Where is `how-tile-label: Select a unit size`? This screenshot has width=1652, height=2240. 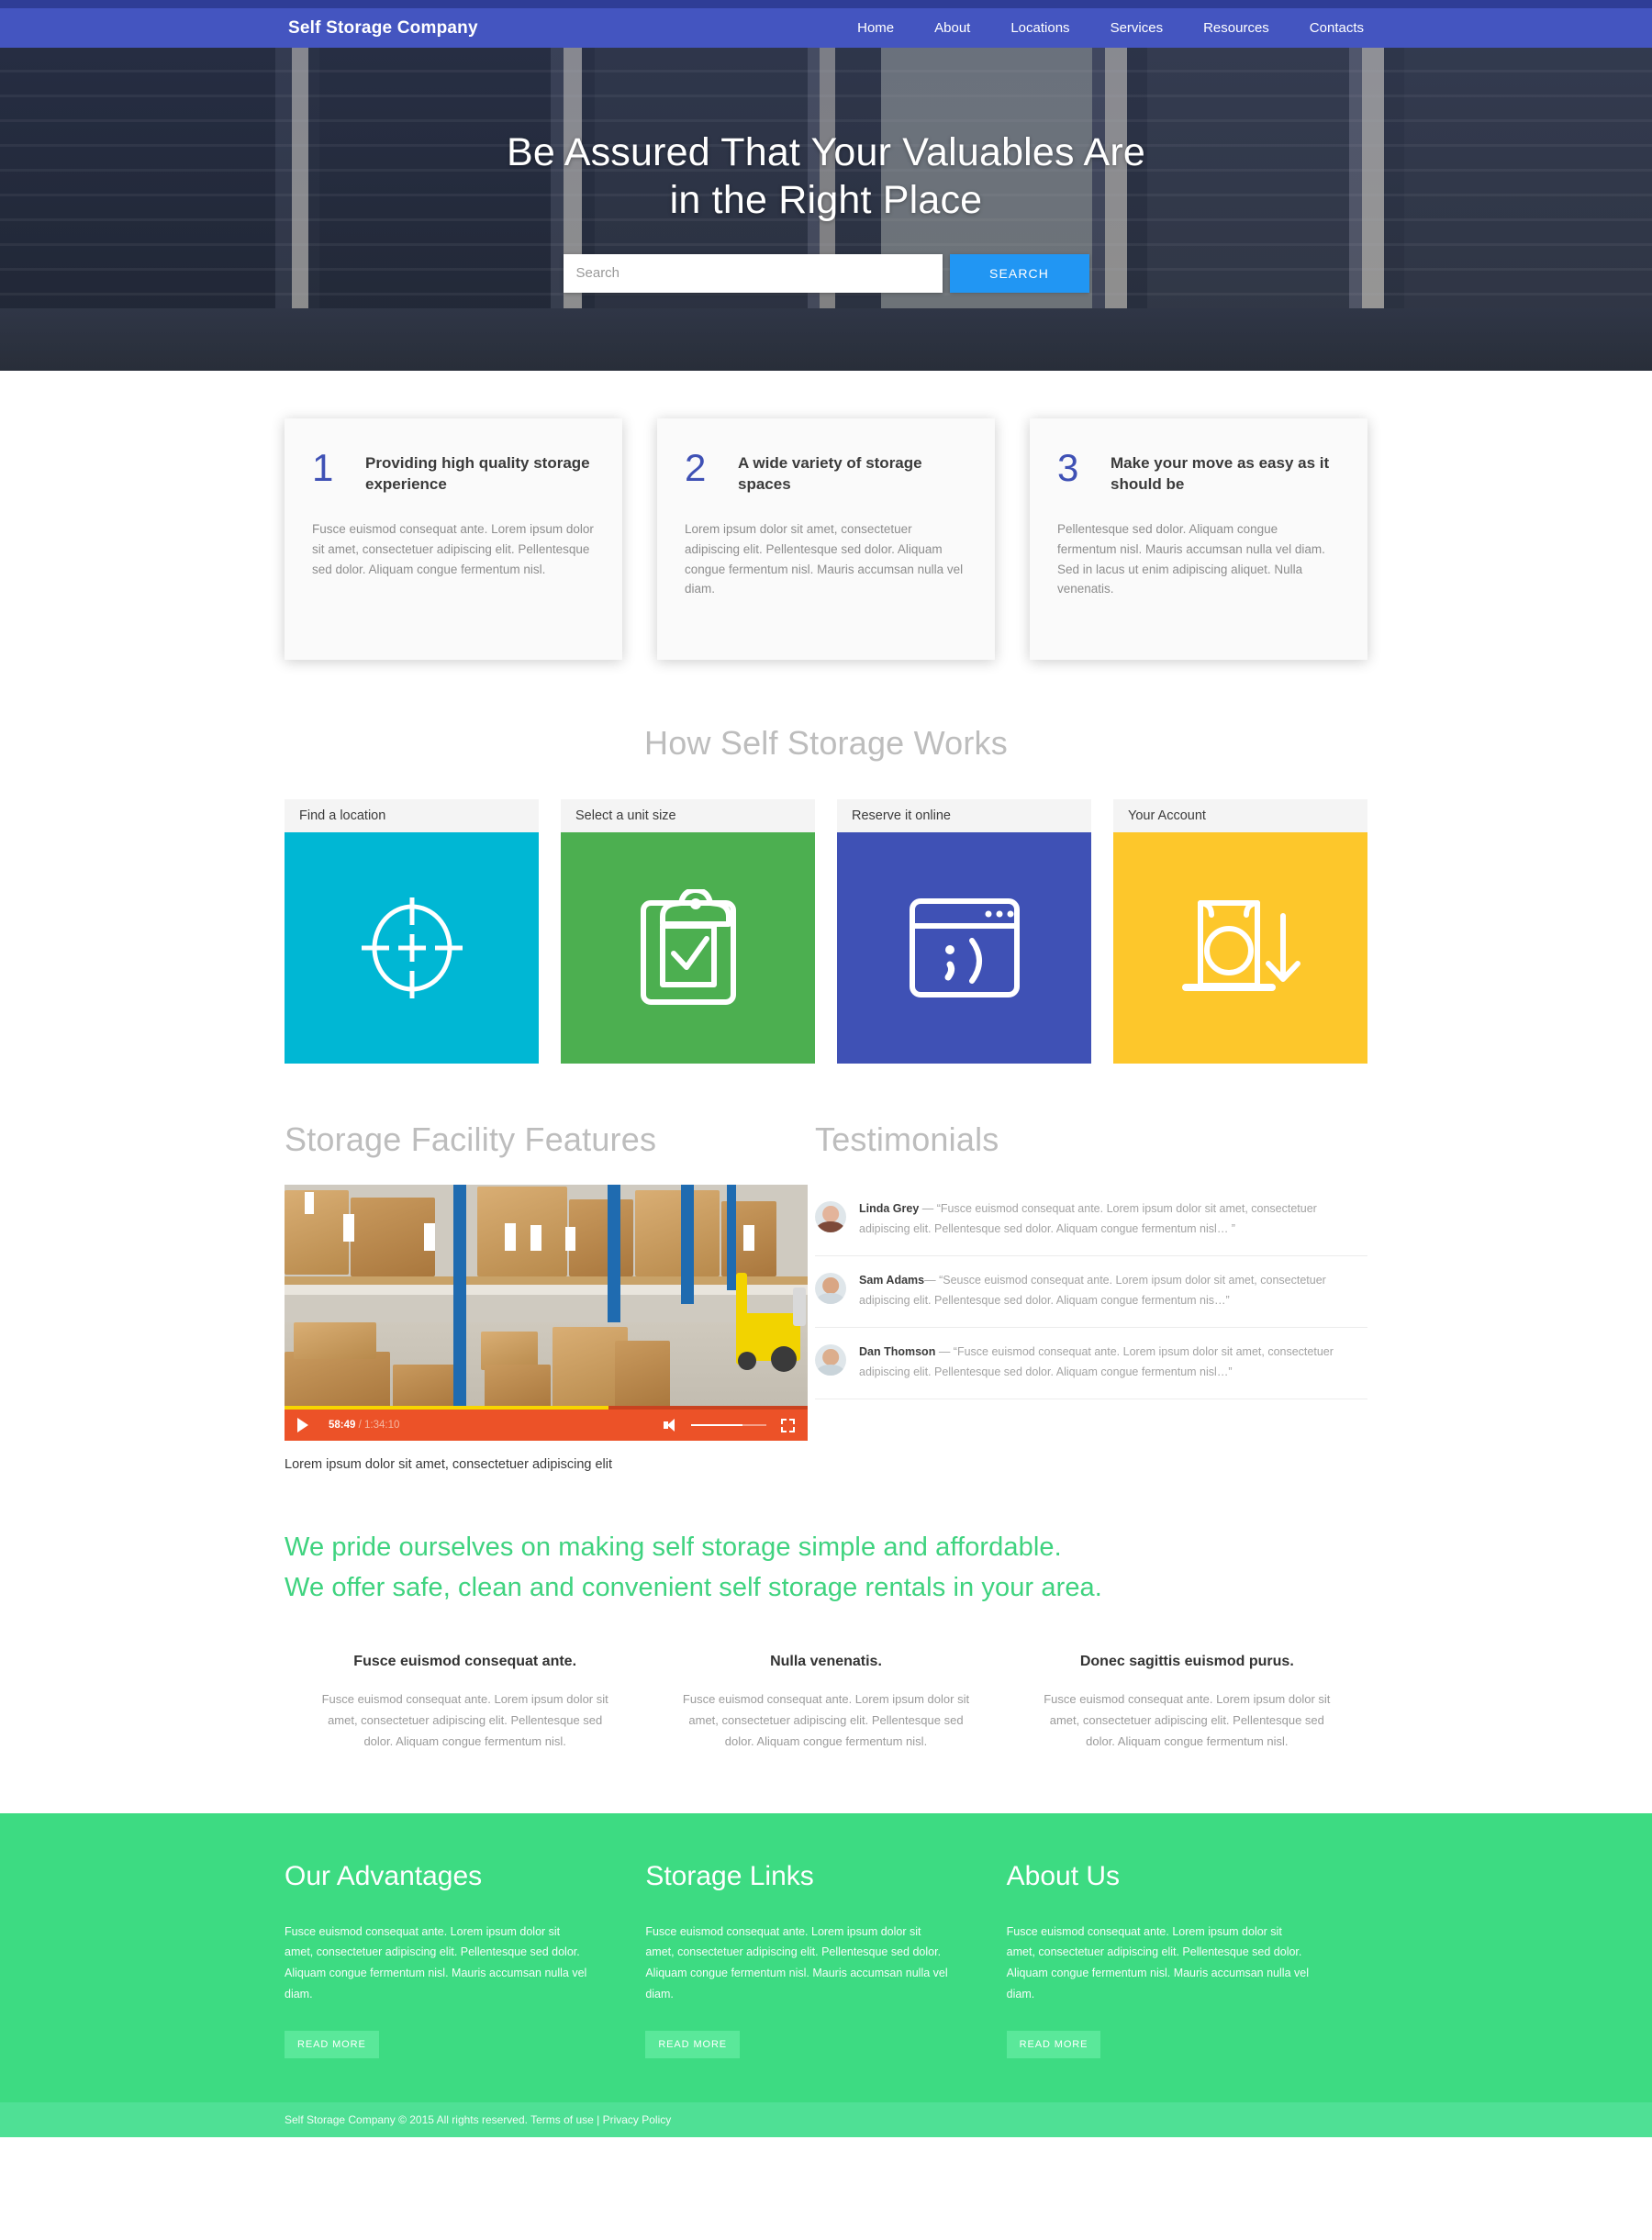 how-tile-label: Select a unit size is located at coordinates (688, 816).